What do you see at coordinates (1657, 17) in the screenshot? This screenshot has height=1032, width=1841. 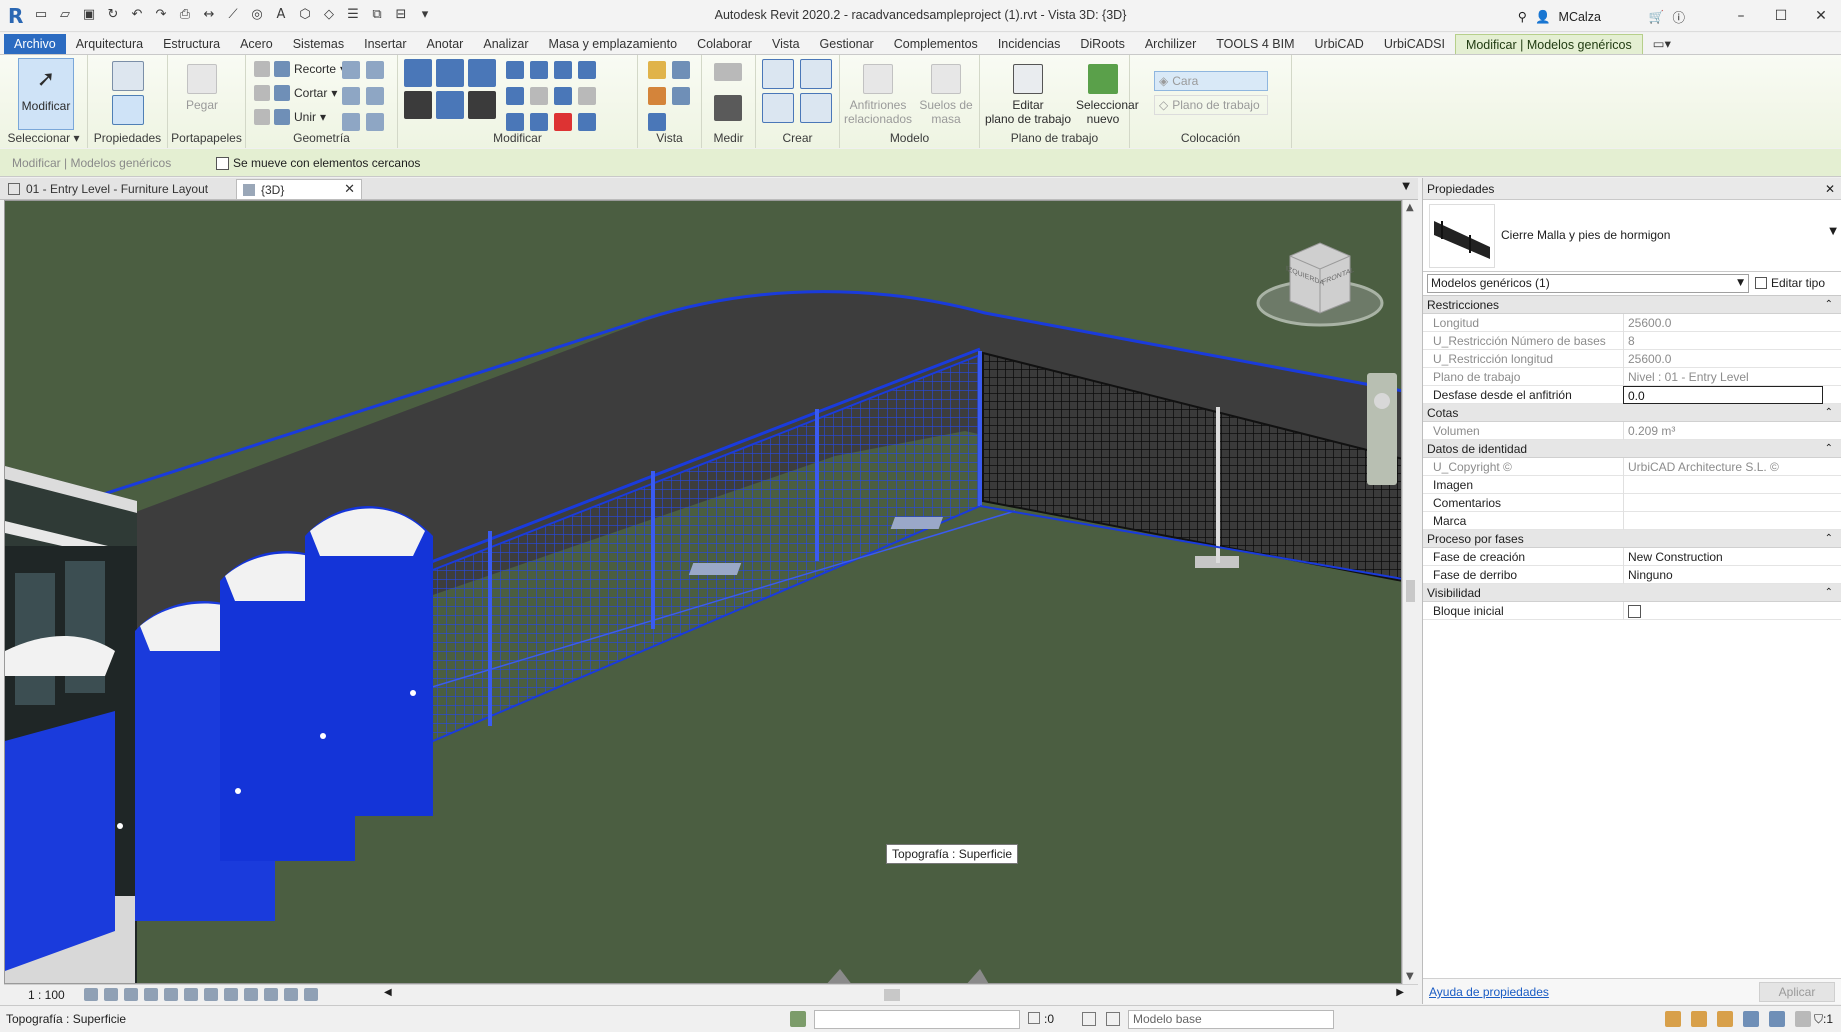 I see `cart-icon: 🛒` at bounding box center [1657, 17].